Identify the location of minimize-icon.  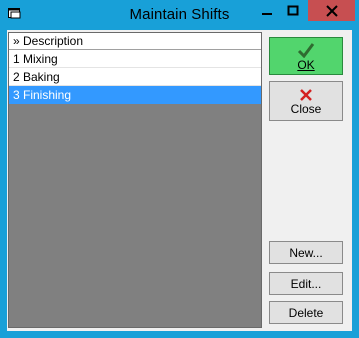
(267, 13).